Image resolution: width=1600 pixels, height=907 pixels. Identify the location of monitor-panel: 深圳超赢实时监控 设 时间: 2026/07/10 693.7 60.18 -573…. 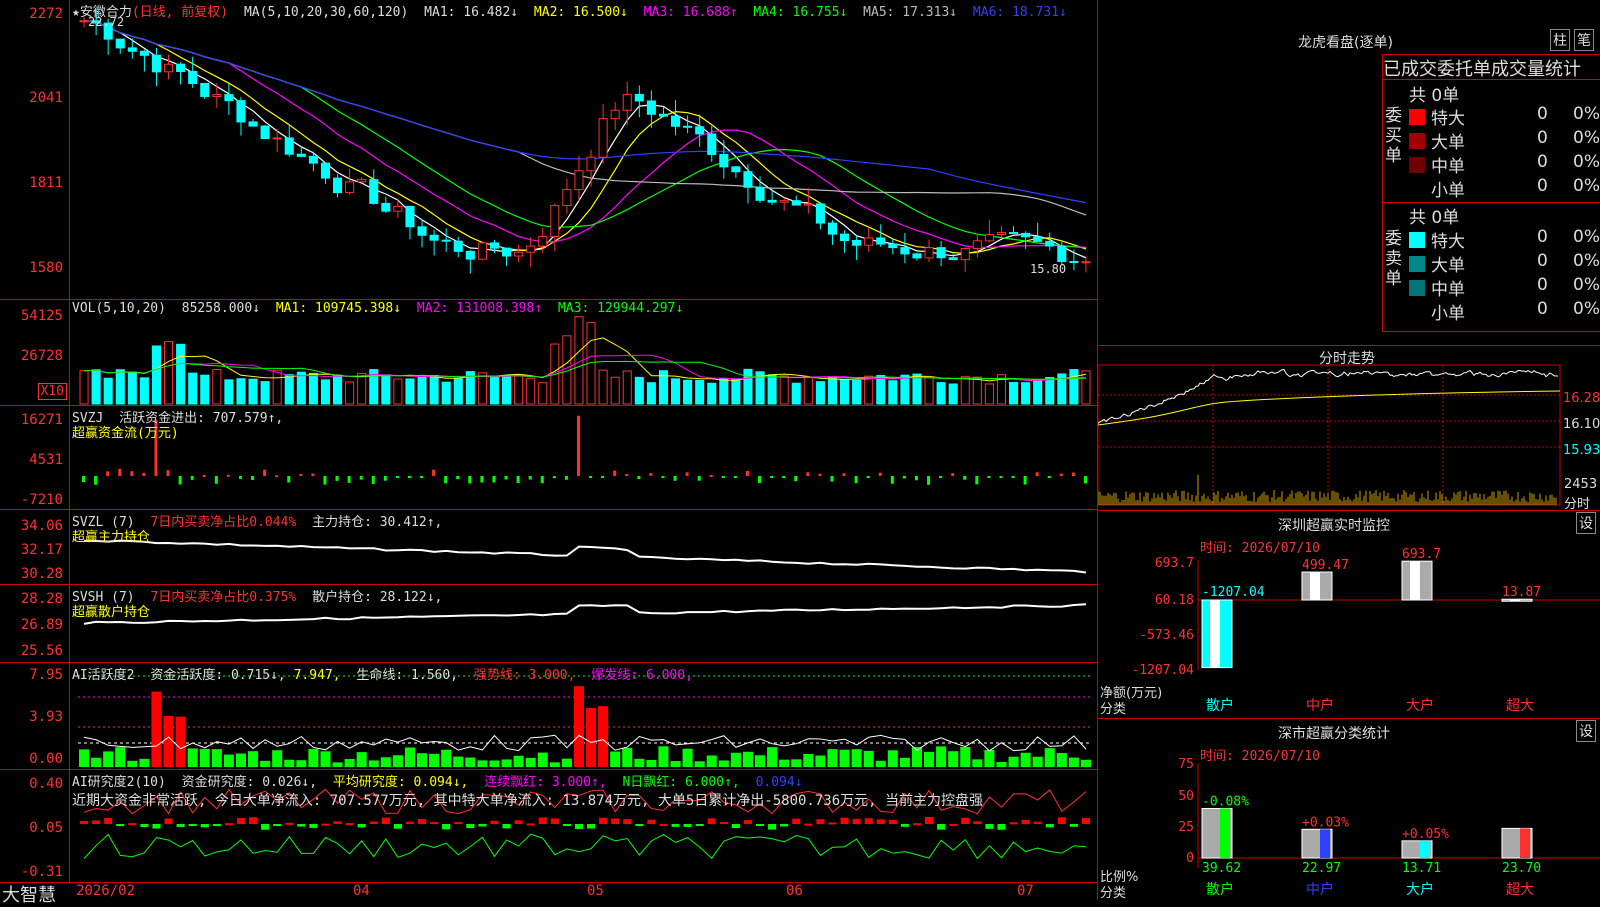
(1349, 614).